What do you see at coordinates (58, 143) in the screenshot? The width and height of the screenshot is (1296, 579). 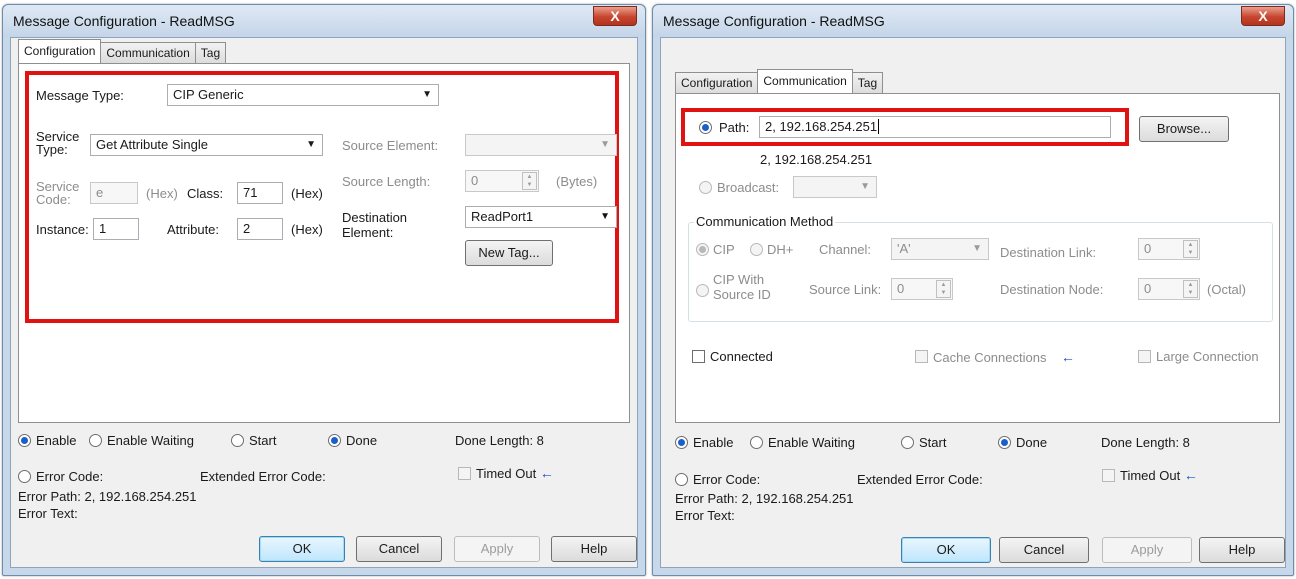 I see `service-type-label: Service Type:` at bounding box center [58, 143].